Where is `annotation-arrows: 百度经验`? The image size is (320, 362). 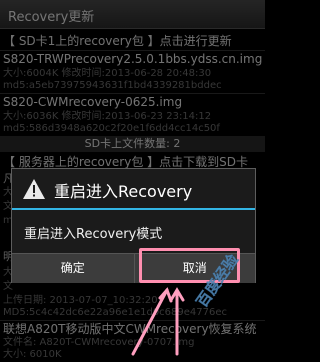
annotation-arrows: 百度经验 is located at coordinates (187, 303).